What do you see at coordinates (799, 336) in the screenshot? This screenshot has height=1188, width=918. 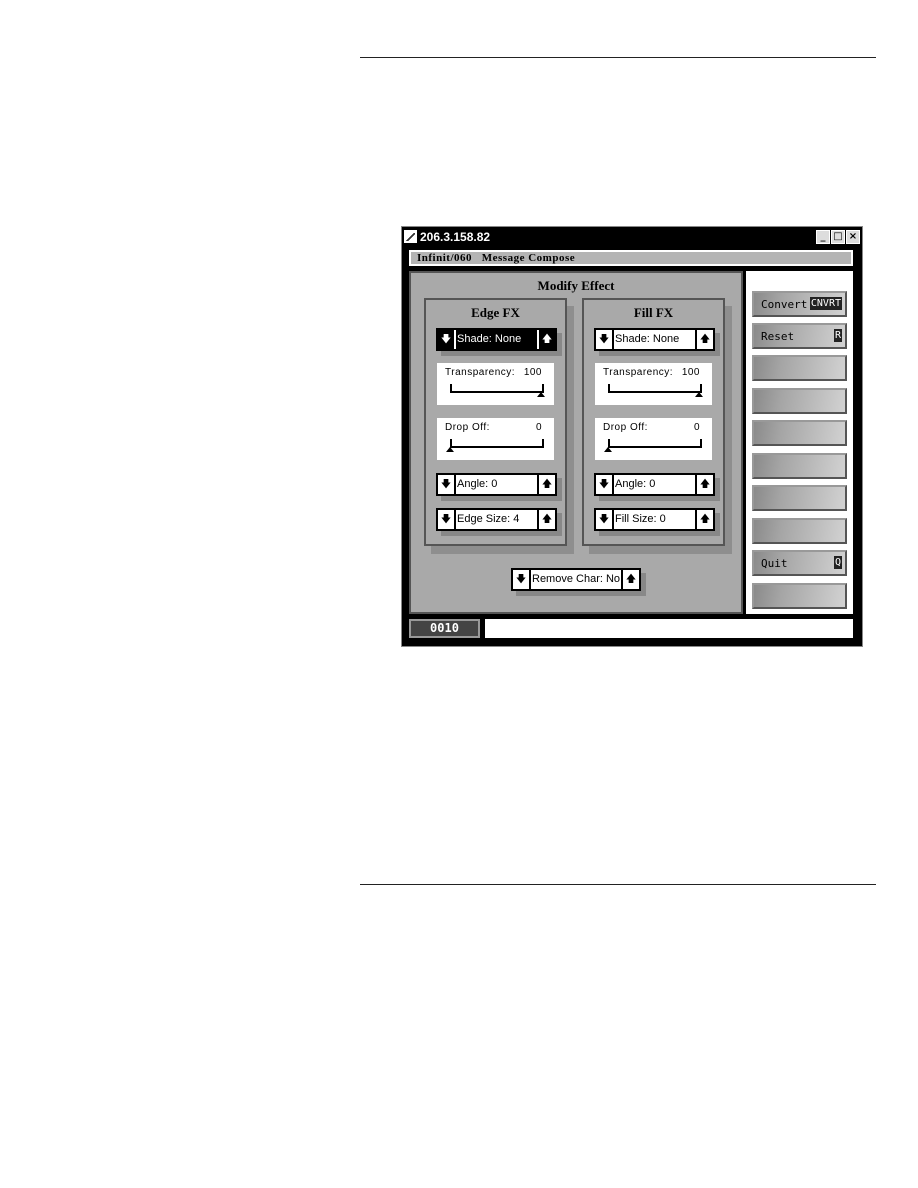 I see `function-button-reset: Reset R` at bounding box center [799, 336].